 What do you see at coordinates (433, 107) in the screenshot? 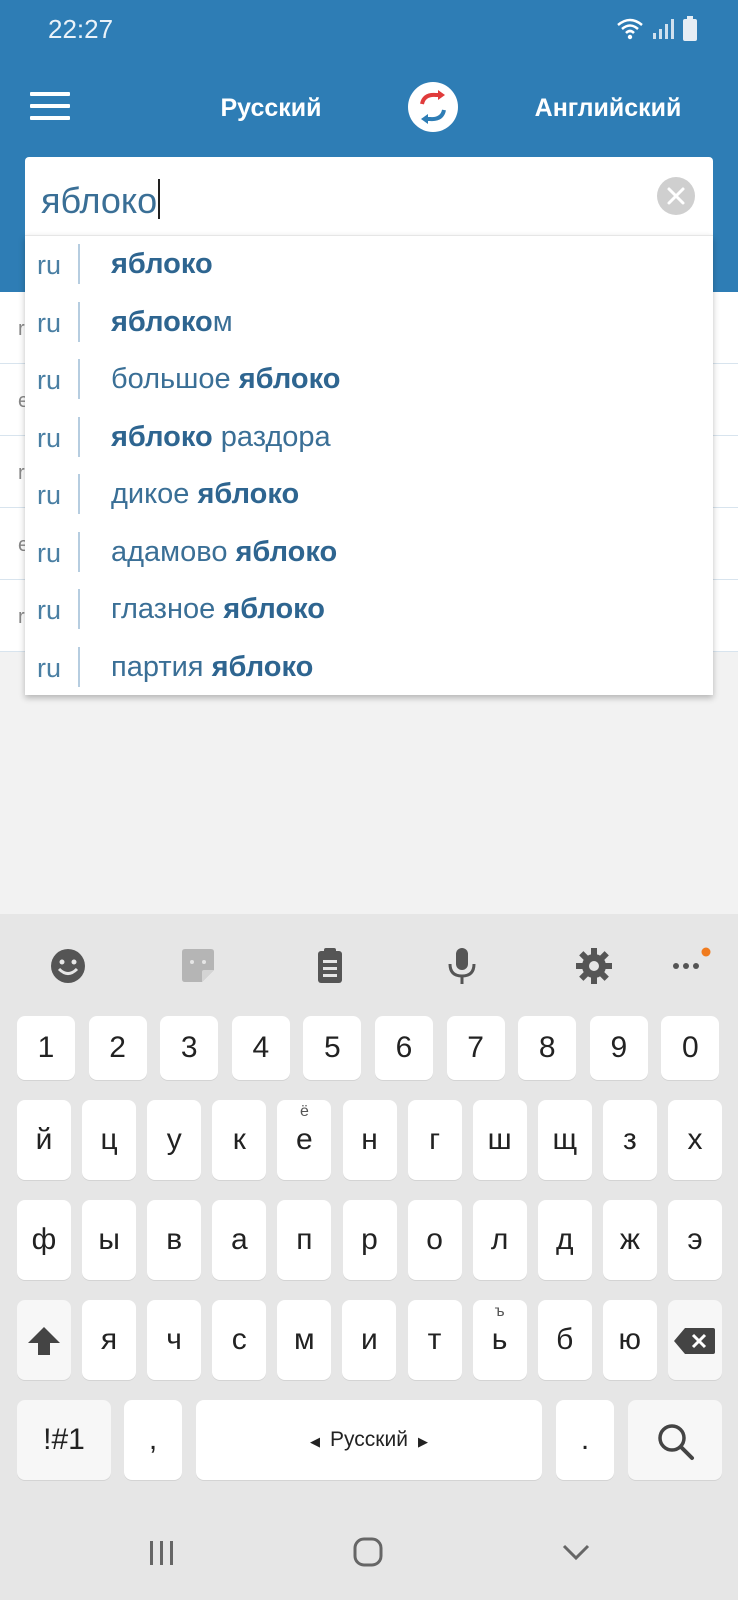
I see `swap-languages-icon` at bounding box center [433, 107].